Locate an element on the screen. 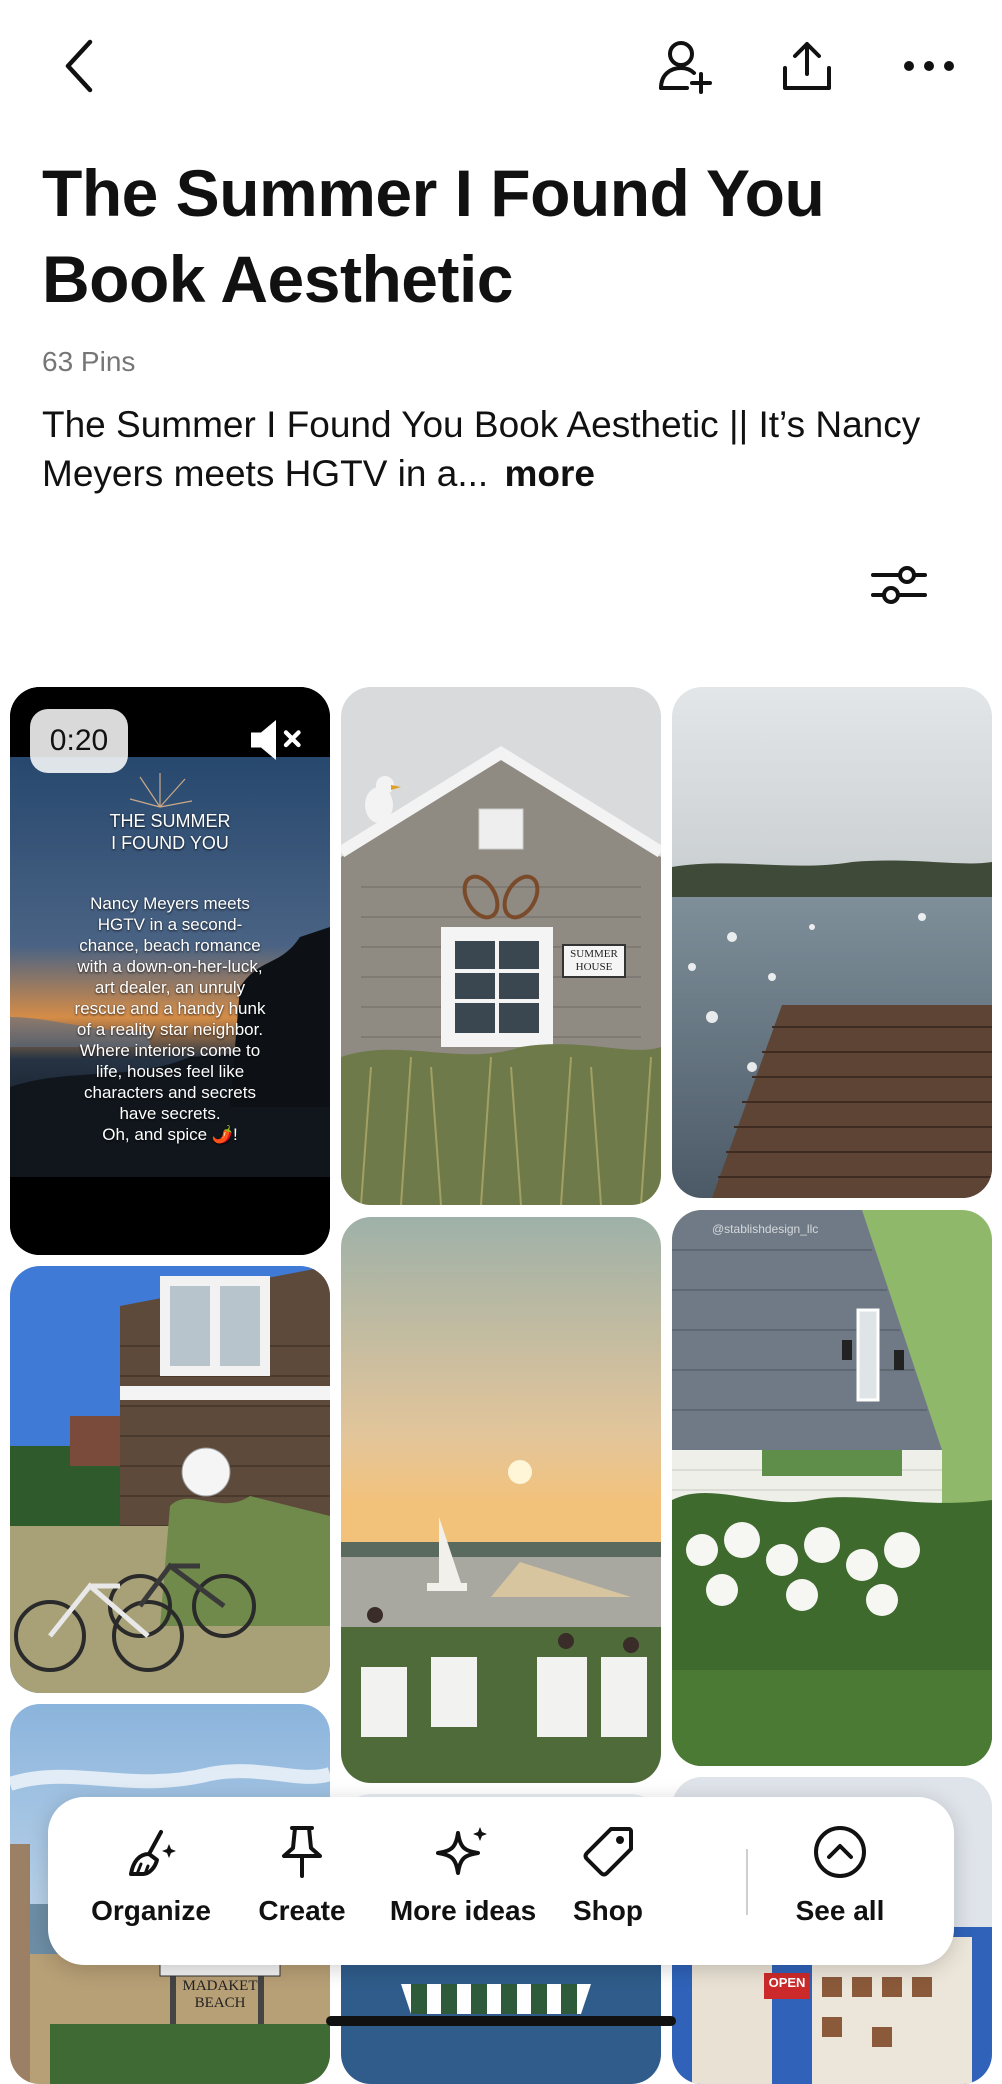  pin-summer-house: SUMMER HOUSE is located at coordinates (501, 946).